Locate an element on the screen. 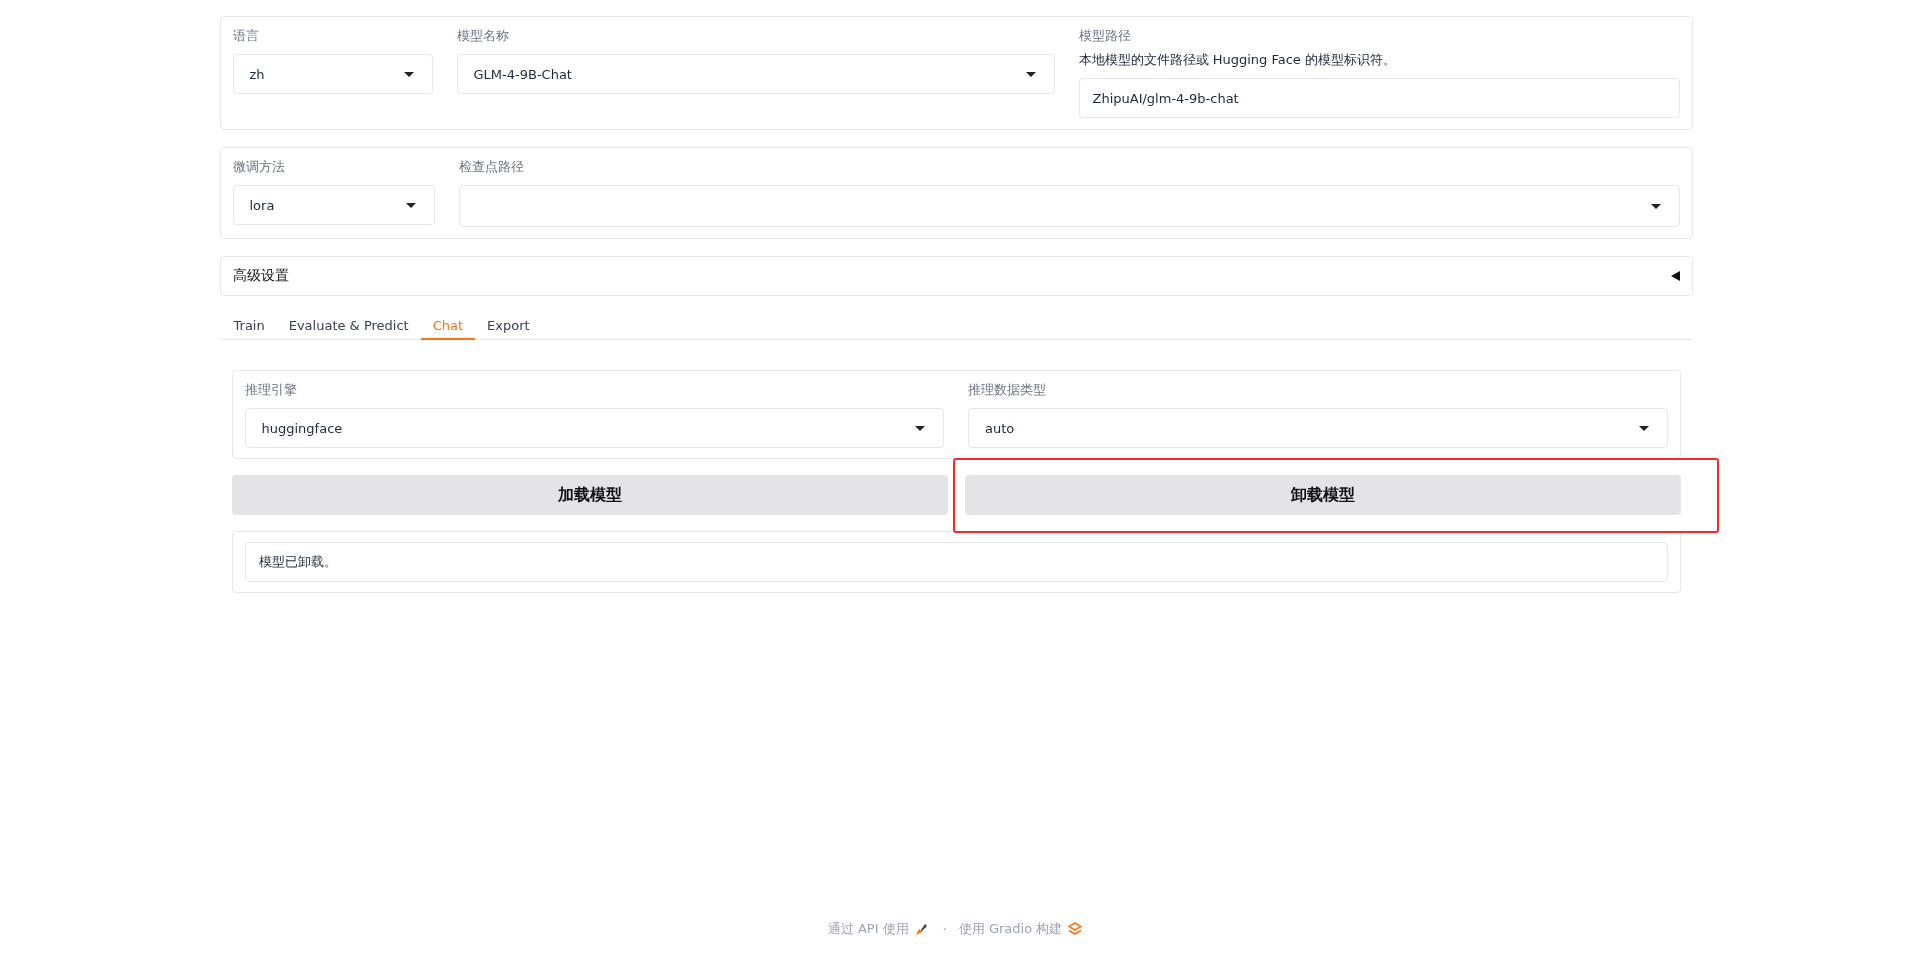 The image size is (1912, 954). language-dropdown: zh is located at coordinates (332, 74).